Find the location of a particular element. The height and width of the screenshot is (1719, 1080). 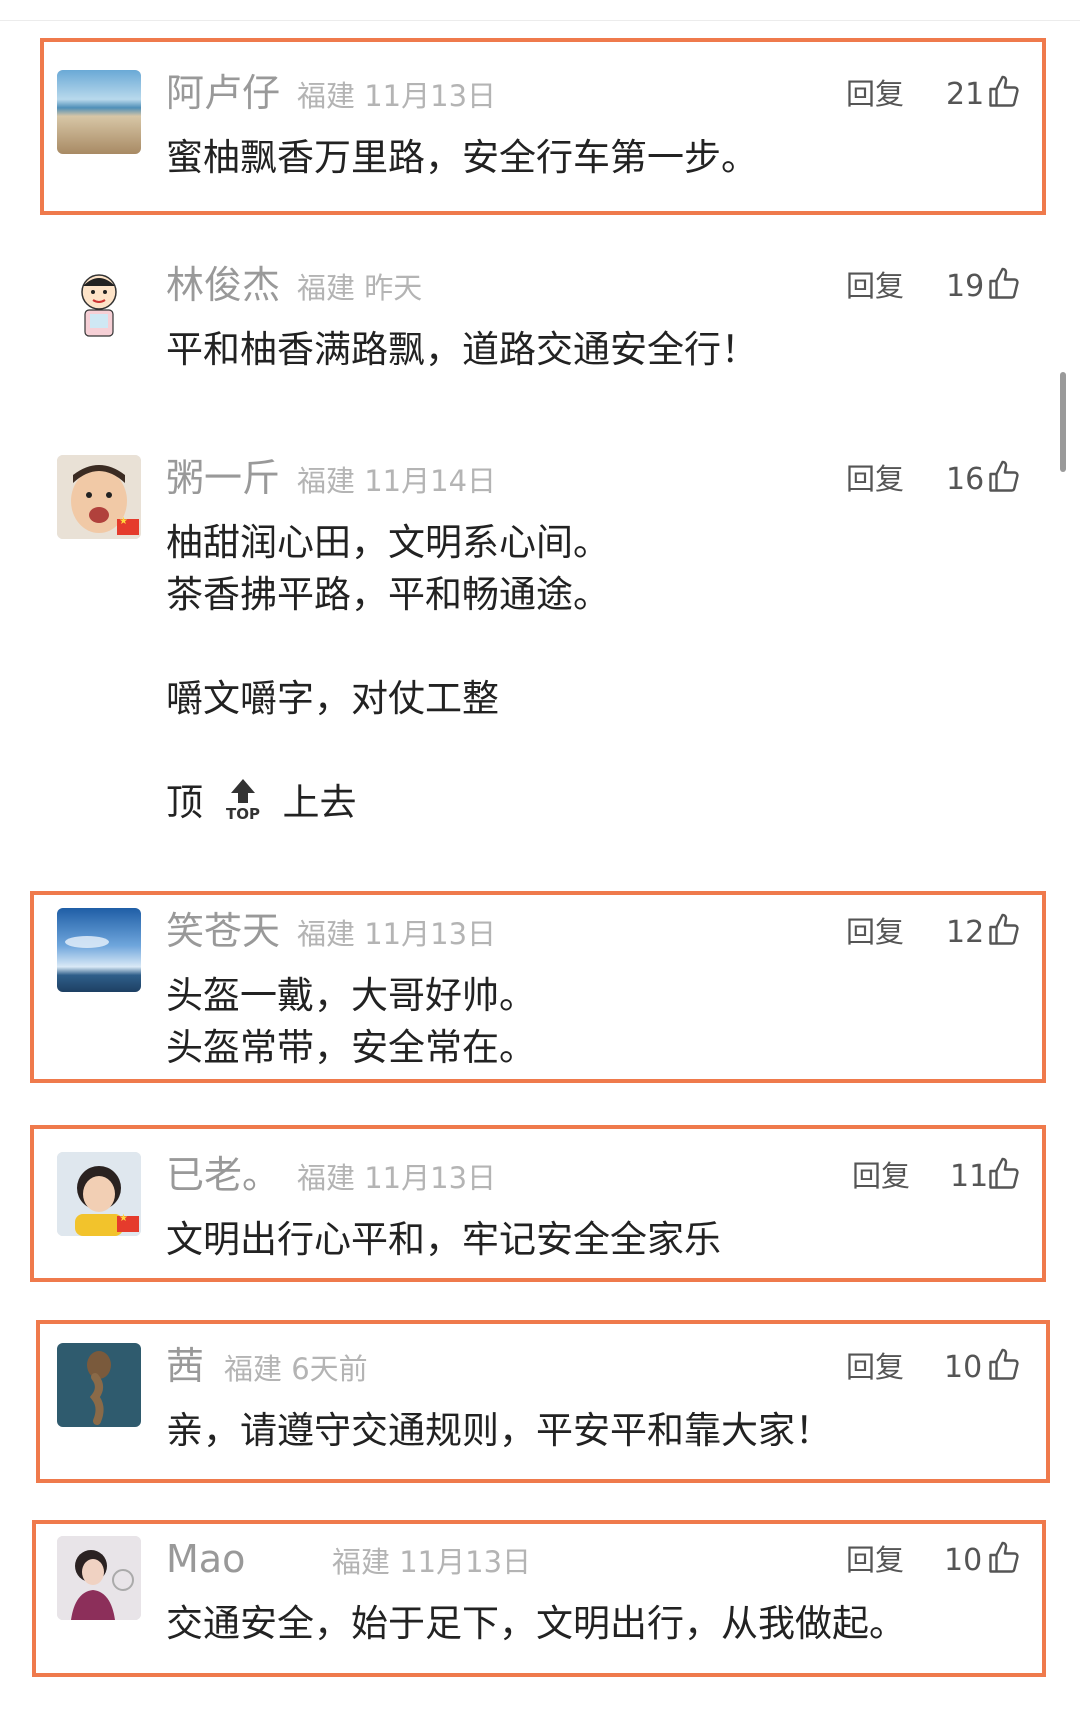

comment-line: 平和柚香满路飘，道路交通安全行！ is located at coordinates (462, 349).